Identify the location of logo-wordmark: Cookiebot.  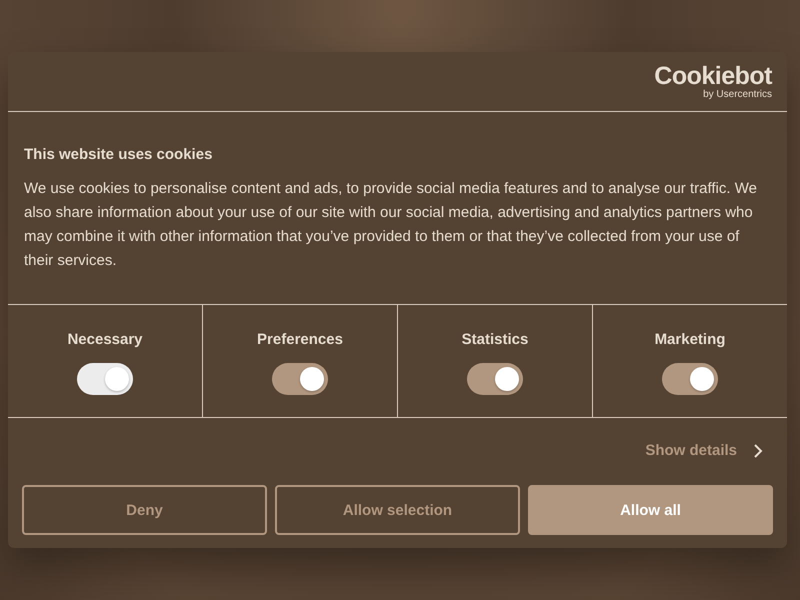
(713, 76).